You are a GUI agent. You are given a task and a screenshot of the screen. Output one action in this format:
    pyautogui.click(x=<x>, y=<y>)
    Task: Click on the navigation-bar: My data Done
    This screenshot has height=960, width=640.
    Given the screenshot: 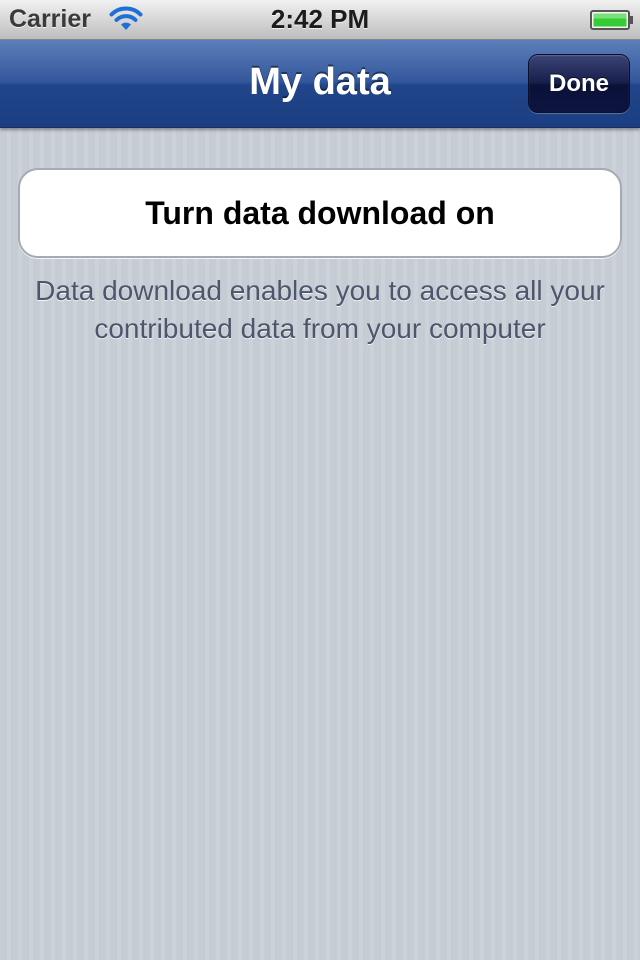 What is the action you would take?
    pyautogui.click(x=320, y=84)
    